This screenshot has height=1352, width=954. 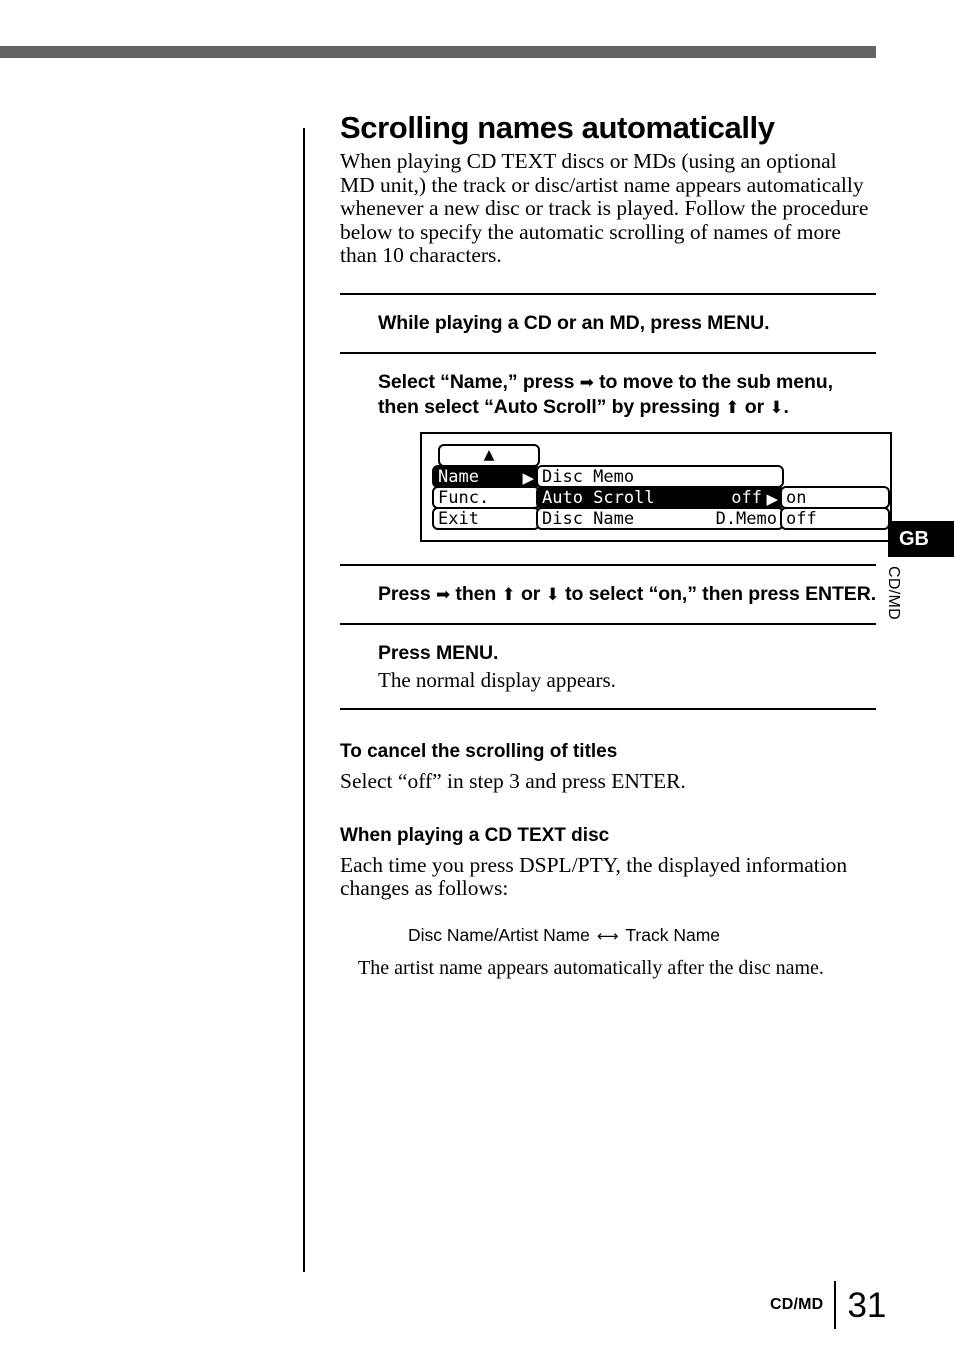 I want to click on step-4-note: The normal display appears., so click(x=497, y=679).